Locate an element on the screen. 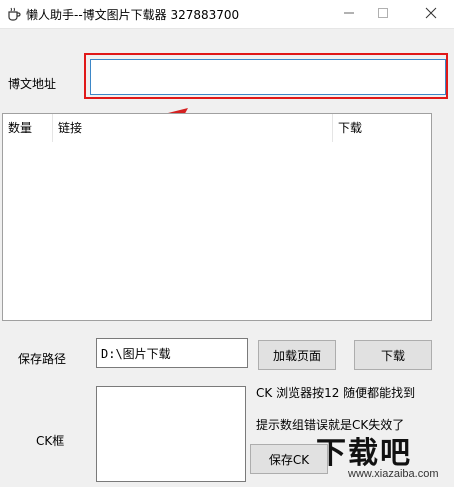  watermark-url: www.xiazaiba.com is located at coordinates (393, 474).